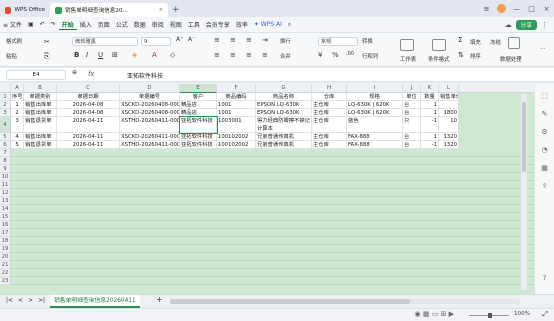 This screenshot has width=554, height=321. I want to click on menu-icon: ≡, so click(486, 9).